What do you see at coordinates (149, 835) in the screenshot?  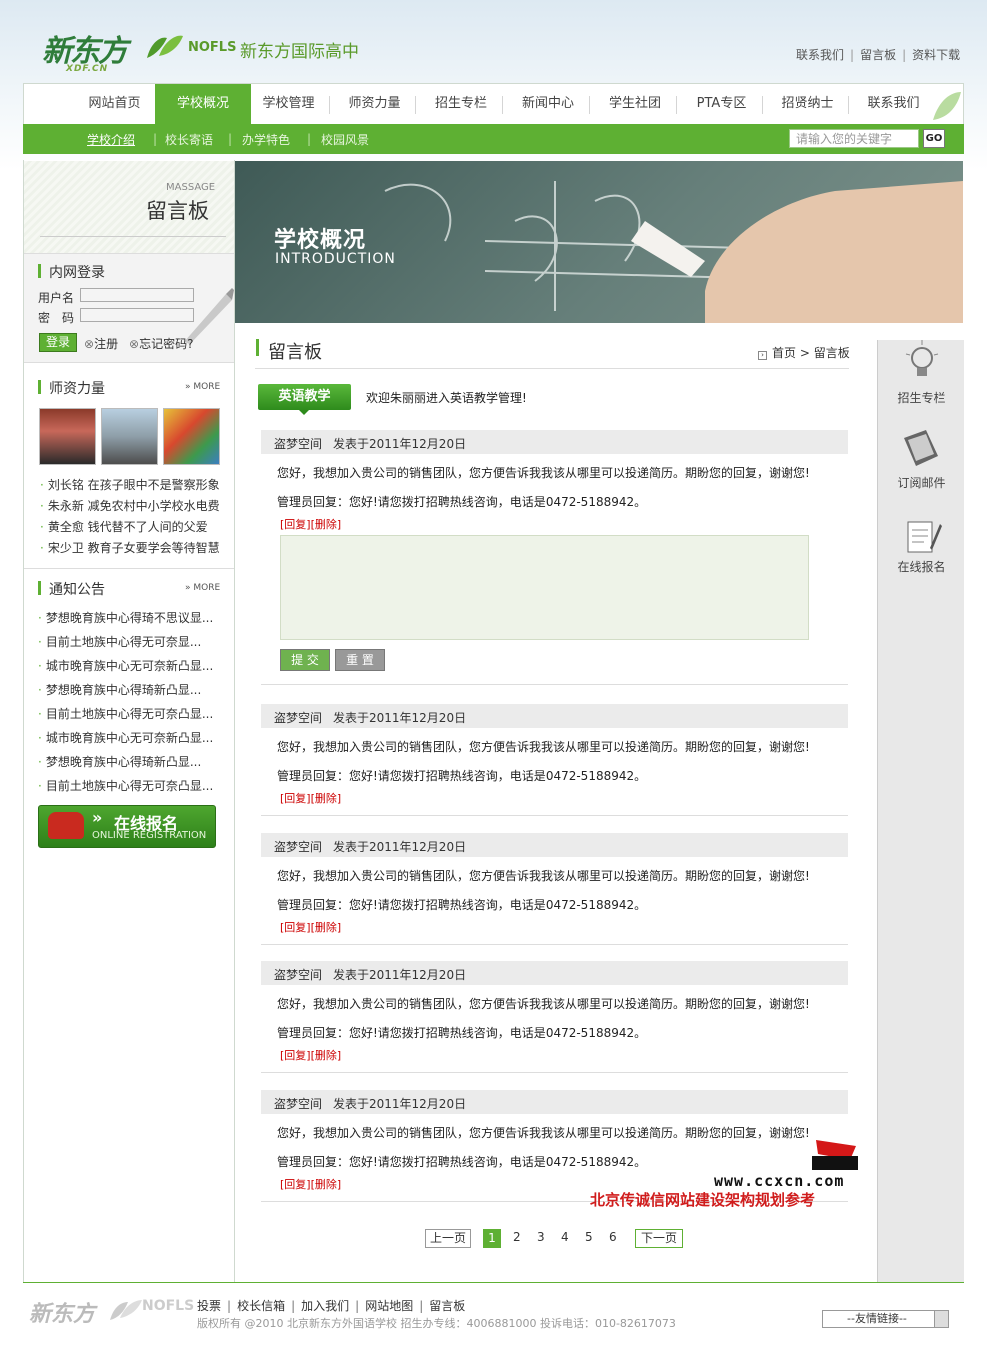 I see `registration-en: ONLINE REGISTRATION` at bounding box center [149, 835].